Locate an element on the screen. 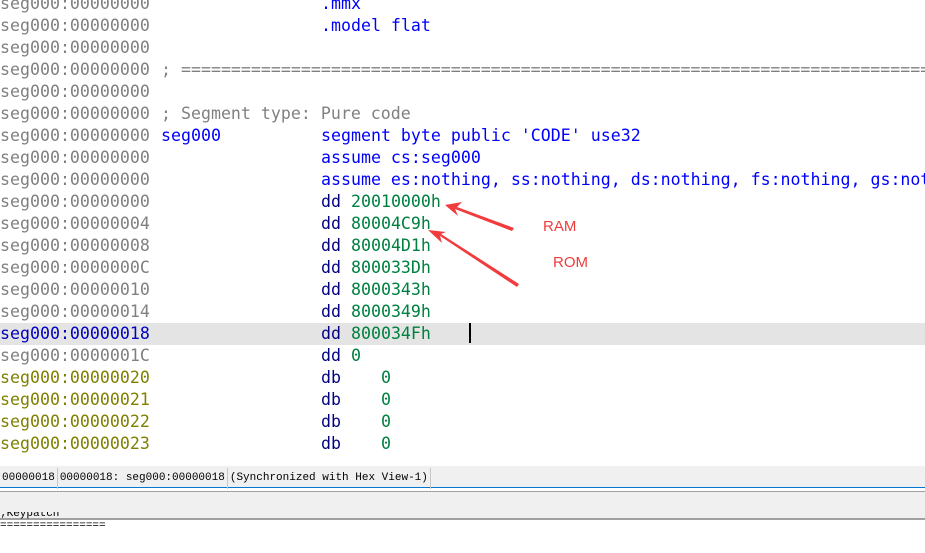  rom-label: ROM is located at coordinates (570, 262).